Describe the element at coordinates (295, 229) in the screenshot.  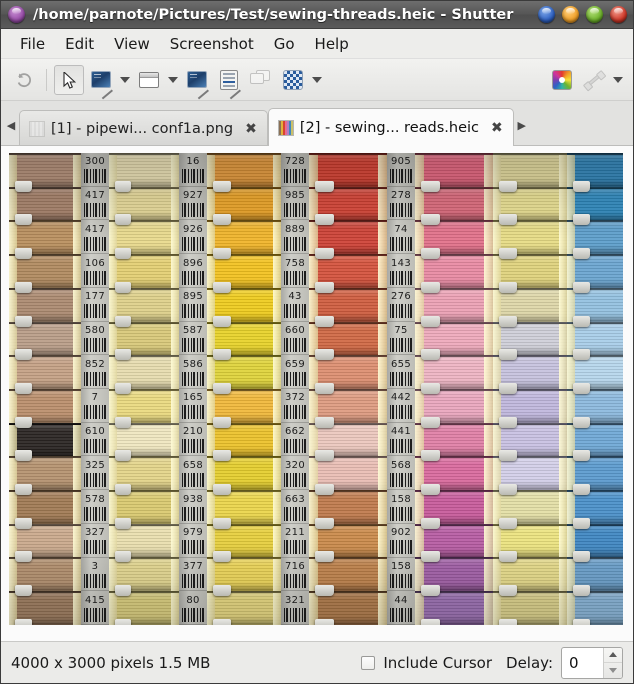
I see `thread-number: 889` at that location.